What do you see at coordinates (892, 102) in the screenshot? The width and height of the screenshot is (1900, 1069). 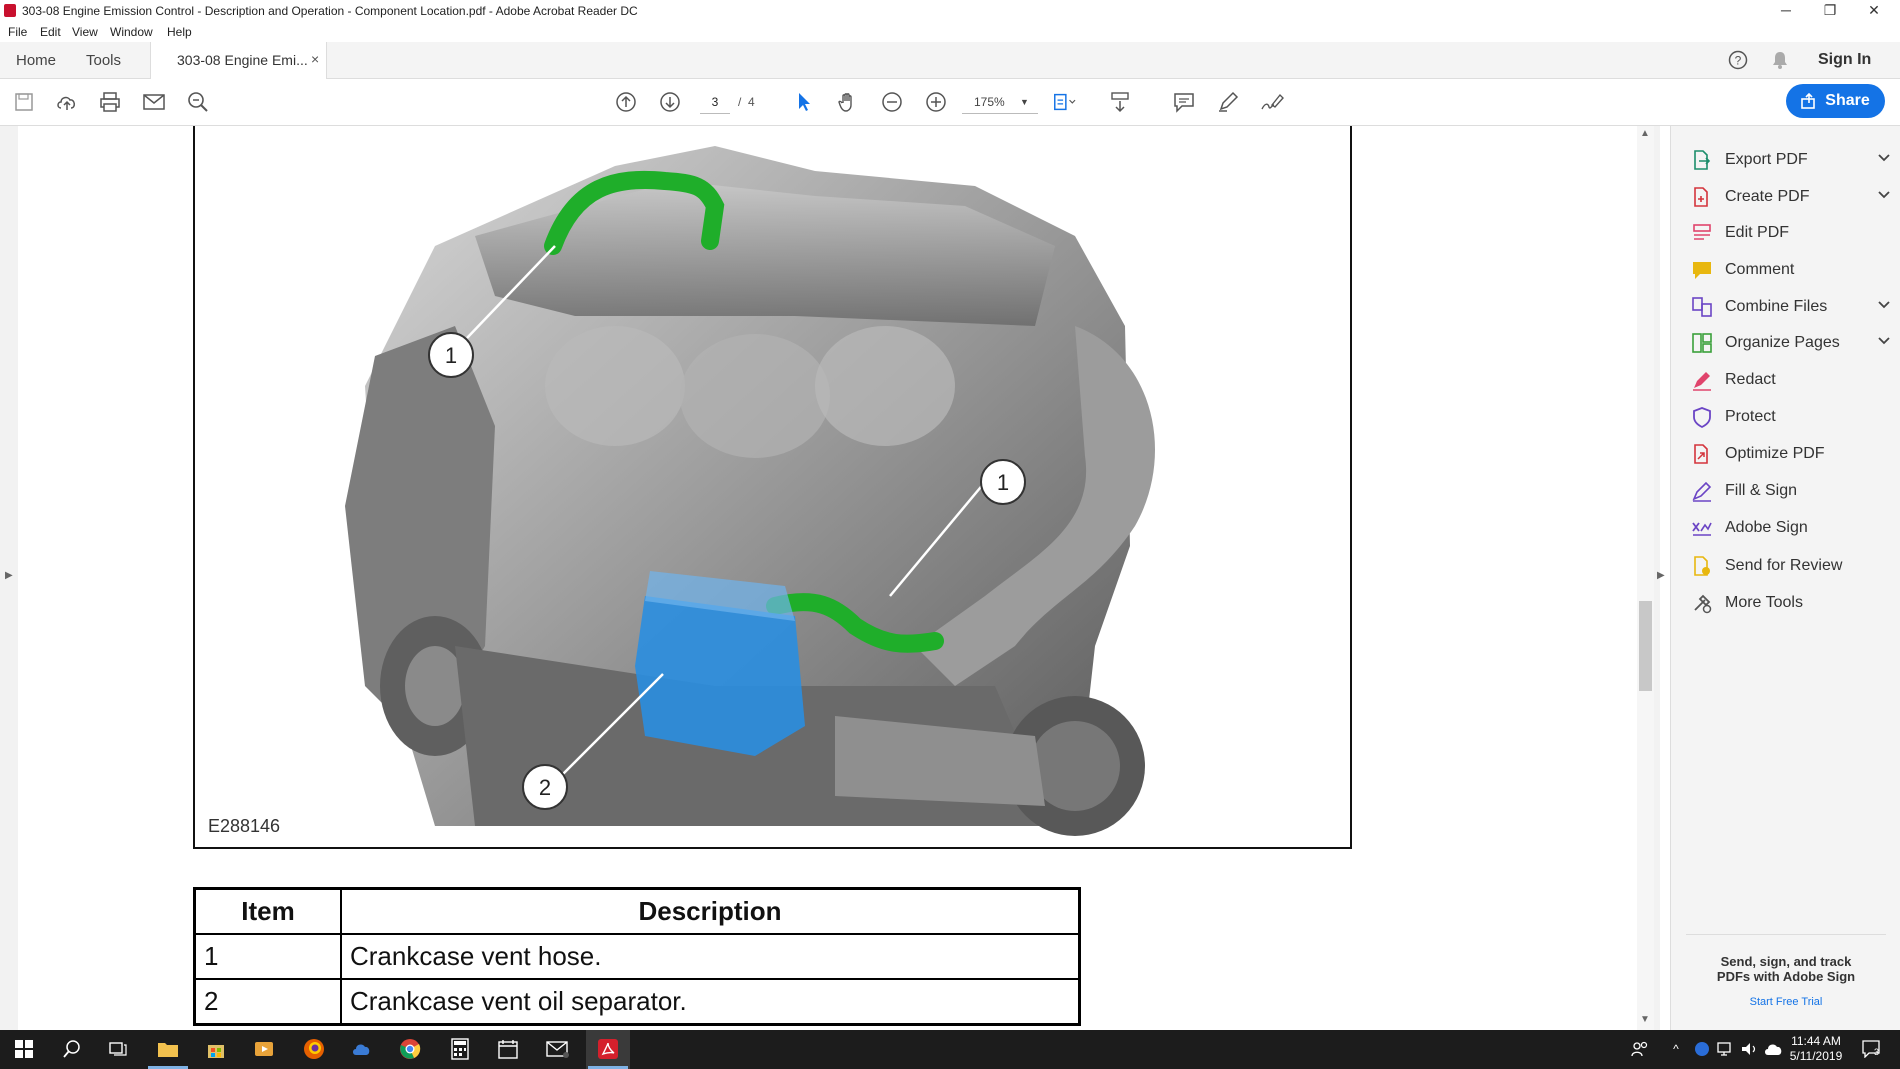 I see `zoom-out-icon` at bounding box center [892, 102].